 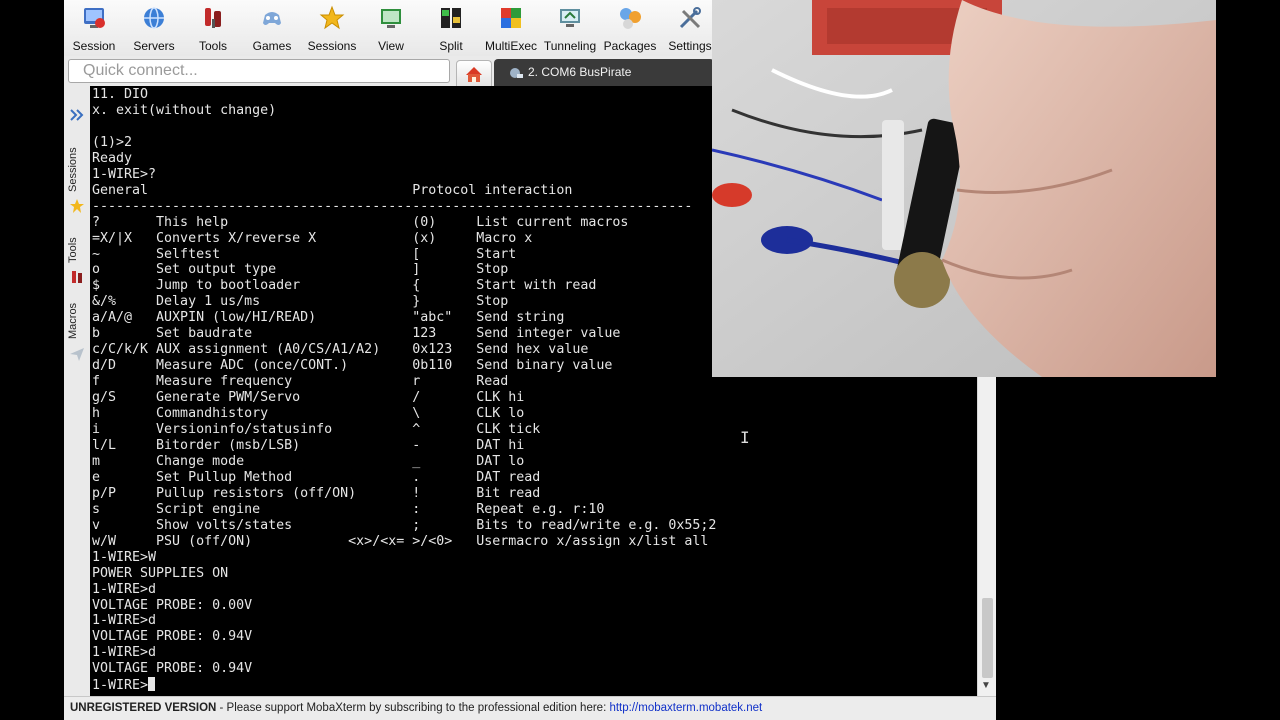 I want to click on send-icon, so click(x=77, y=354).